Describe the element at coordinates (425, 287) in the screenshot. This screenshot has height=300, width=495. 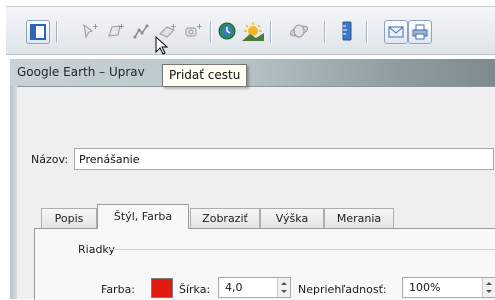
I see `opacity-value: 100%` at that location.